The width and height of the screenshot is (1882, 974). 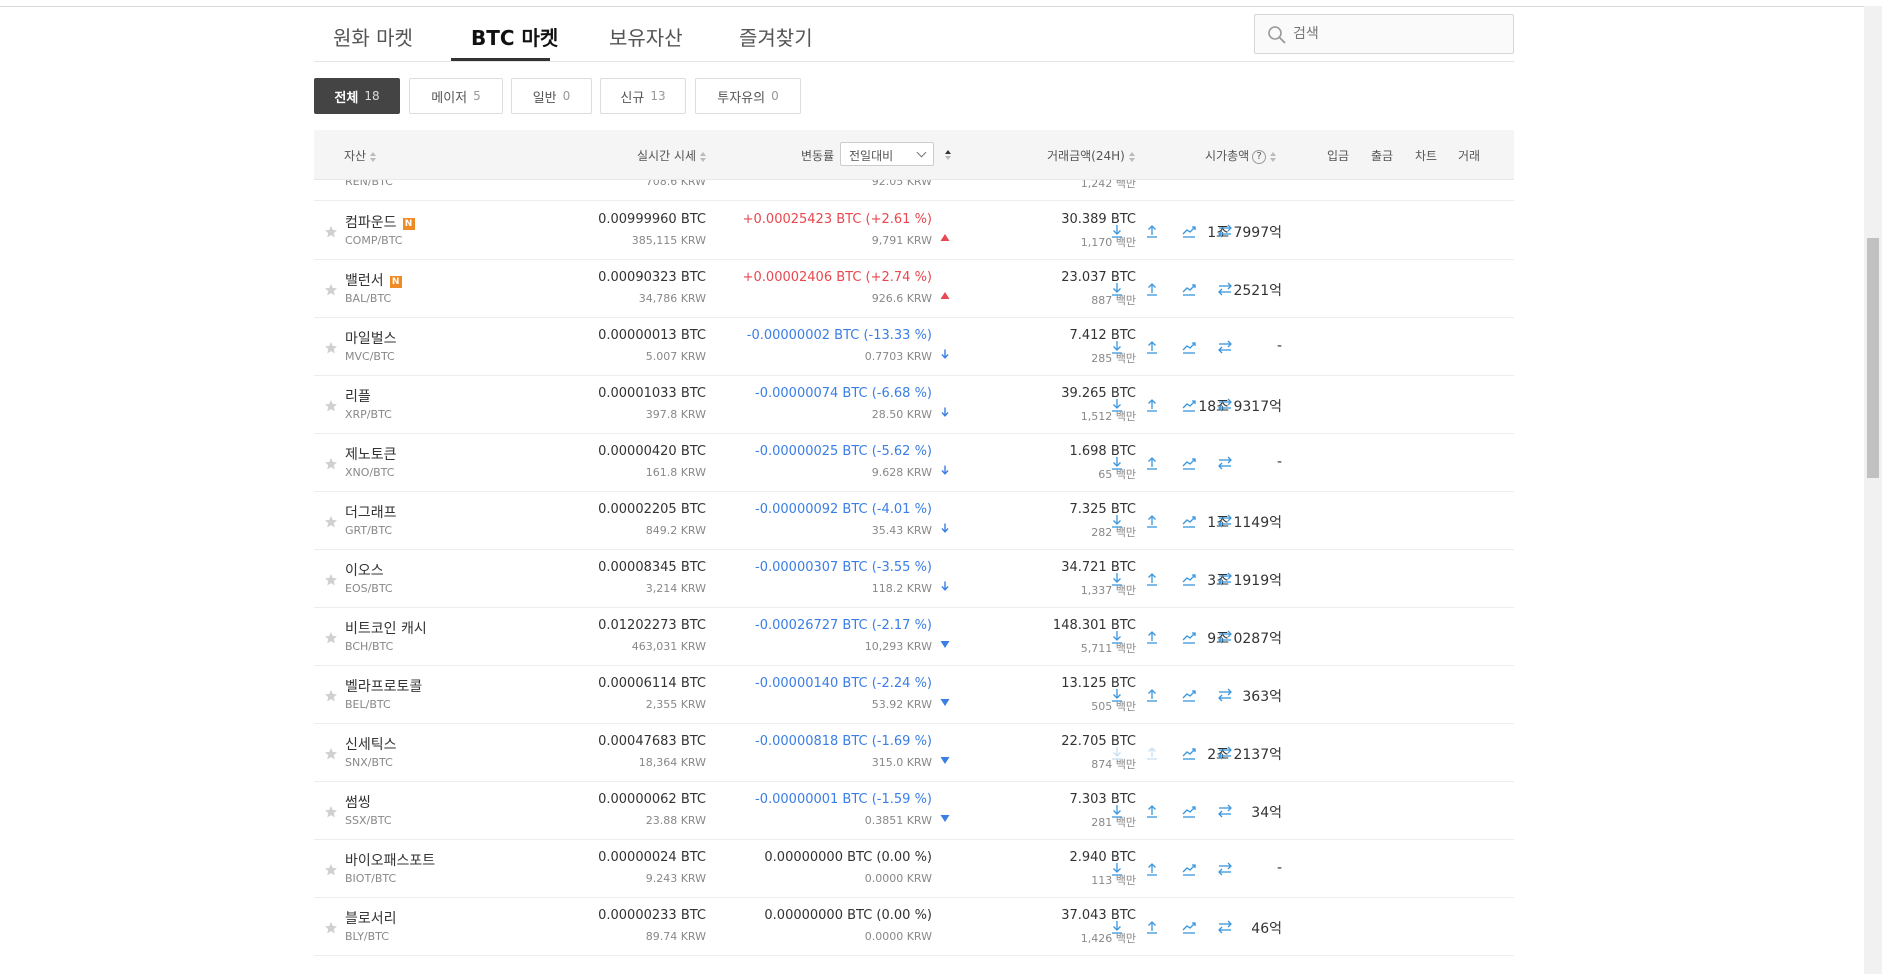 What do you see at coordinates (551, 96) in the screenshot?
I see `filter-general: 일반 0` at bounding box center [551, 96].